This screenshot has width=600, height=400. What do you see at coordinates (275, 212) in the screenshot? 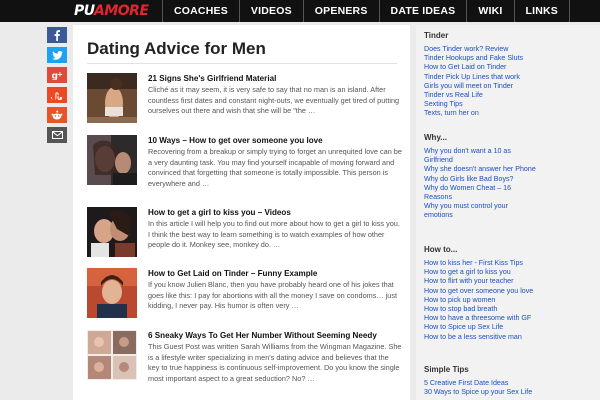
I see `post-title-link: How to get a girl to kiss you – Videos` at bounding box center [275, 212].